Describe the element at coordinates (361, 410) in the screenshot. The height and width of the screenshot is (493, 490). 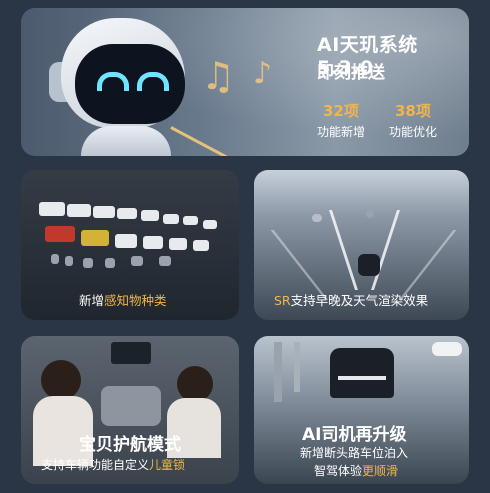
I see `feature-card-ai-driver: AI司机再升级 新增断头路车位泊入 智驾体验更顺滑` at that location.